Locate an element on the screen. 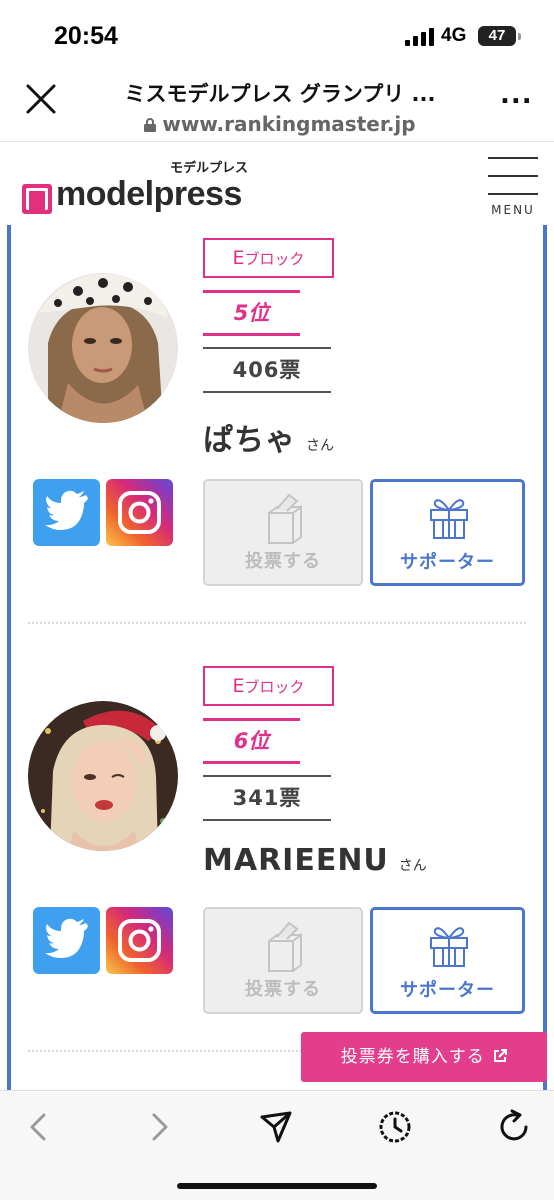 The height and width of the screenshot is (1200, 554). divider is located at coordinates (277, 623).